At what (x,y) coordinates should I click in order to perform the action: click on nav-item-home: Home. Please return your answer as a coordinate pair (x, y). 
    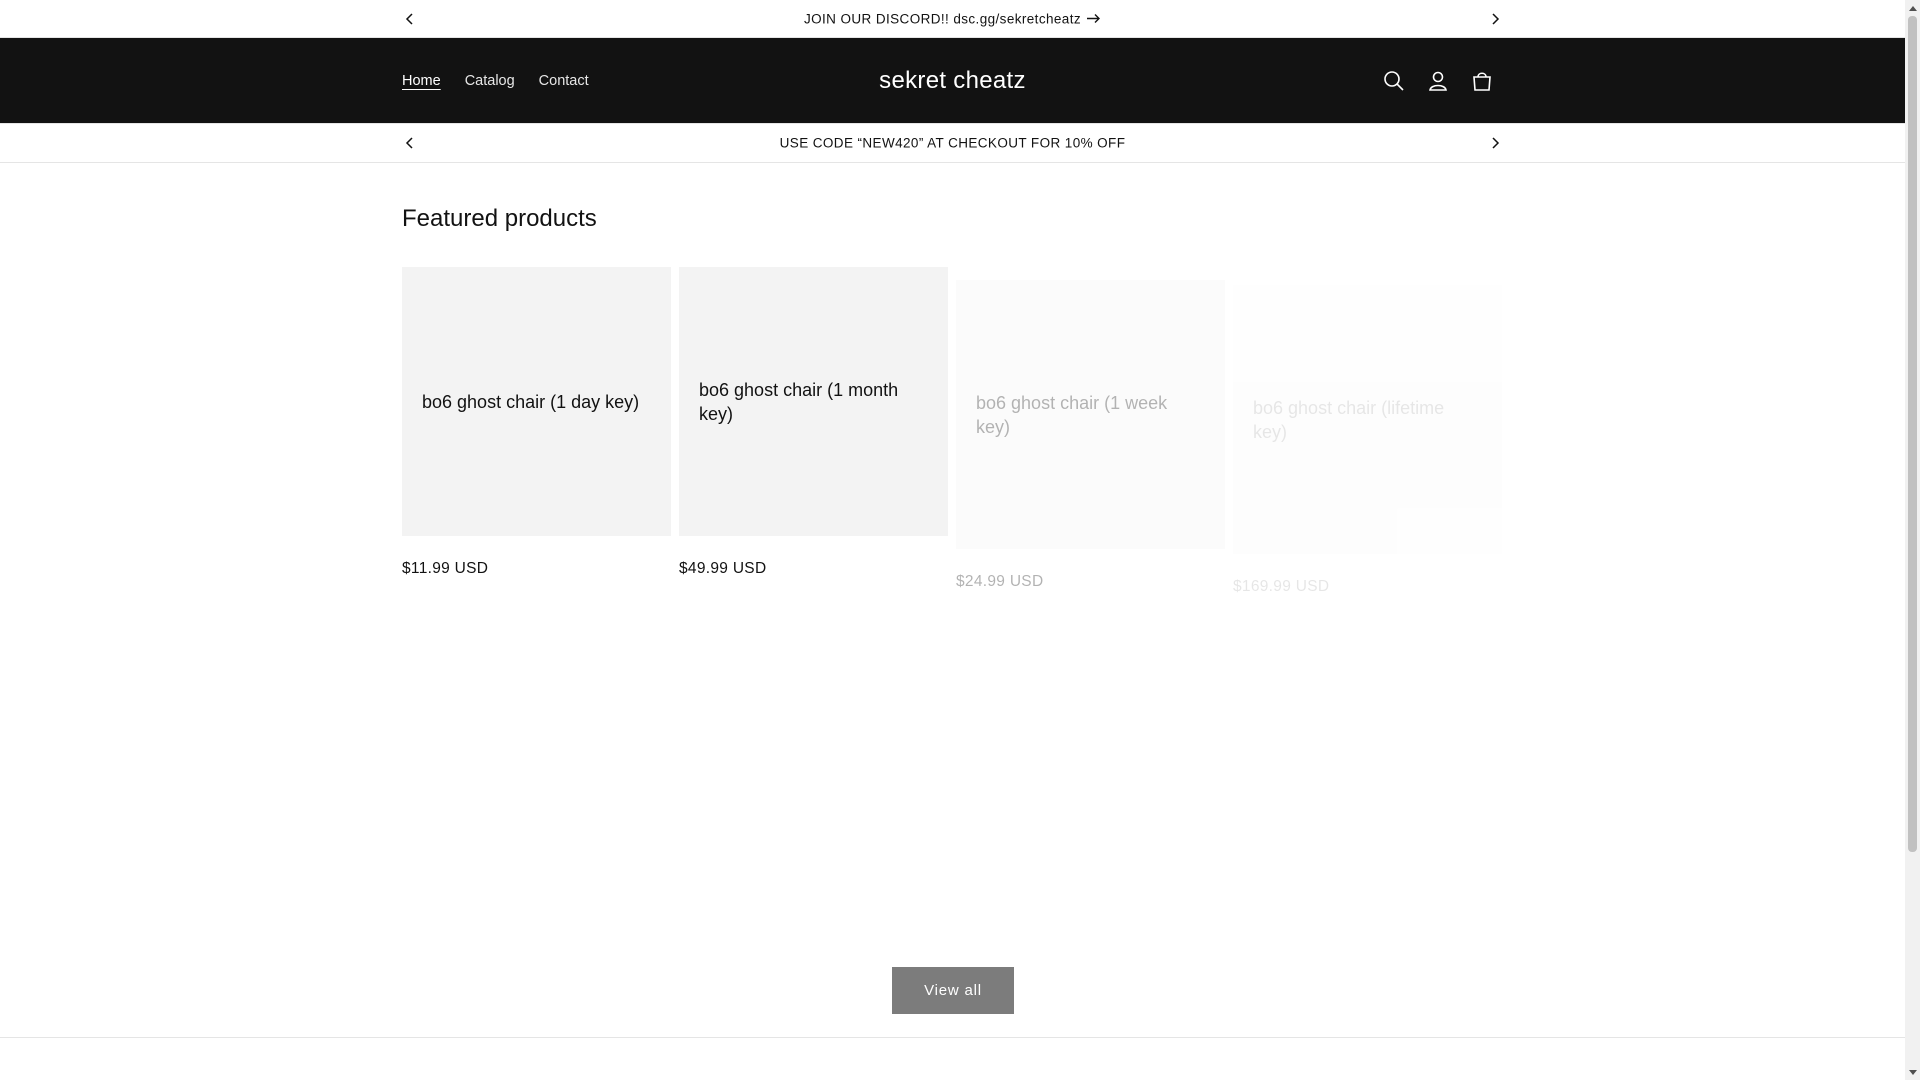
    Looking at the image, I should click on (421, 81).